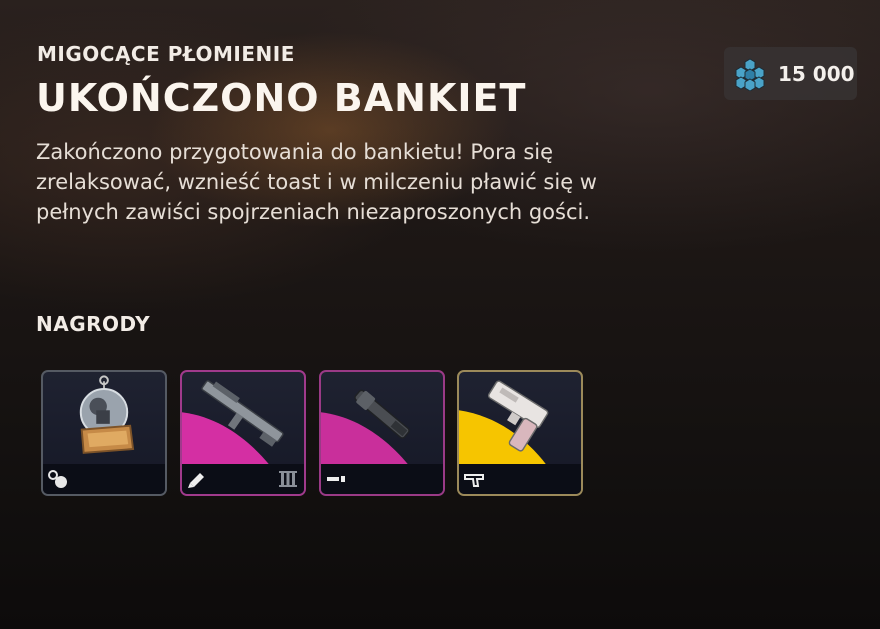 The image size is (880, 629). Describe the element at coordinates (233, 422) in the screenshot. I see `rifle-skin-image` at that location.